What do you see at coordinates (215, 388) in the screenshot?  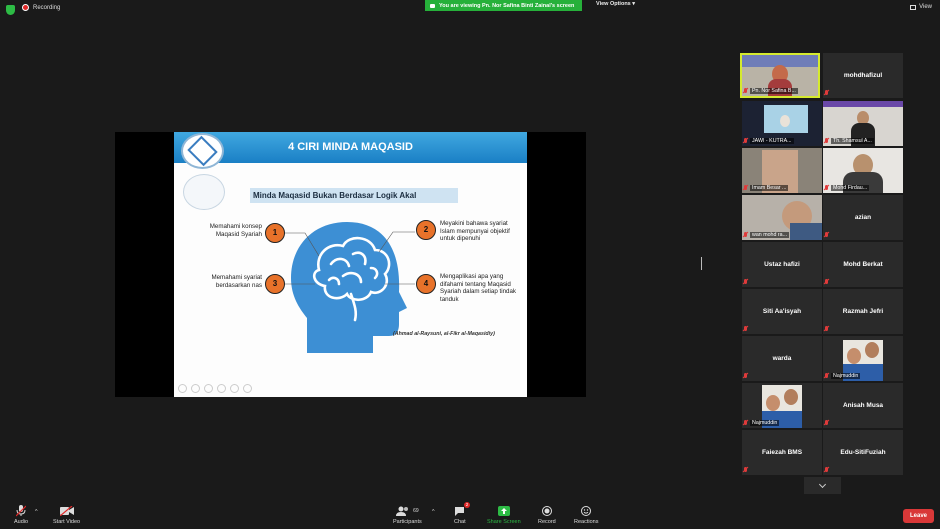 I see `slide-controls` at bounding box center [215, 388].